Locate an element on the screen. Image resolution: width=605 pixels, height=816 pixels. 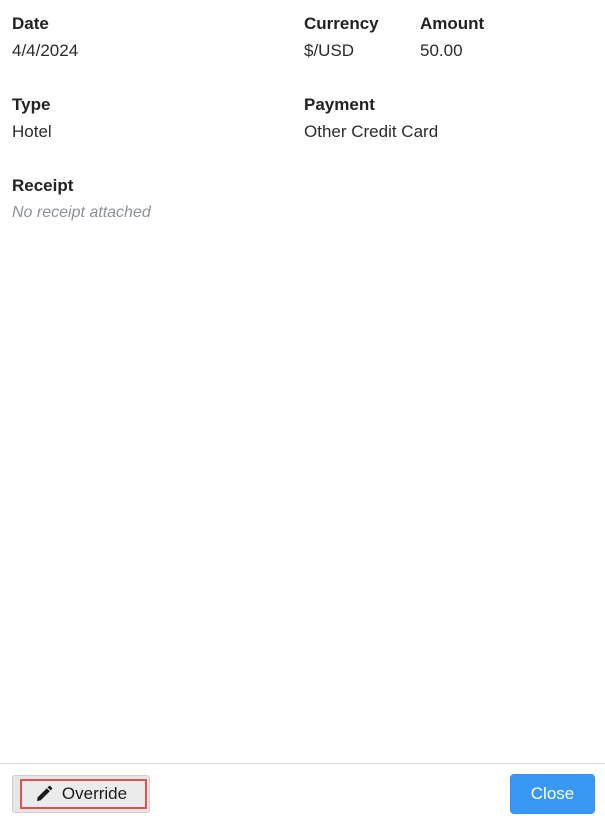
date-field: Date 4/4/2024 is located at coordinates (45, 37).